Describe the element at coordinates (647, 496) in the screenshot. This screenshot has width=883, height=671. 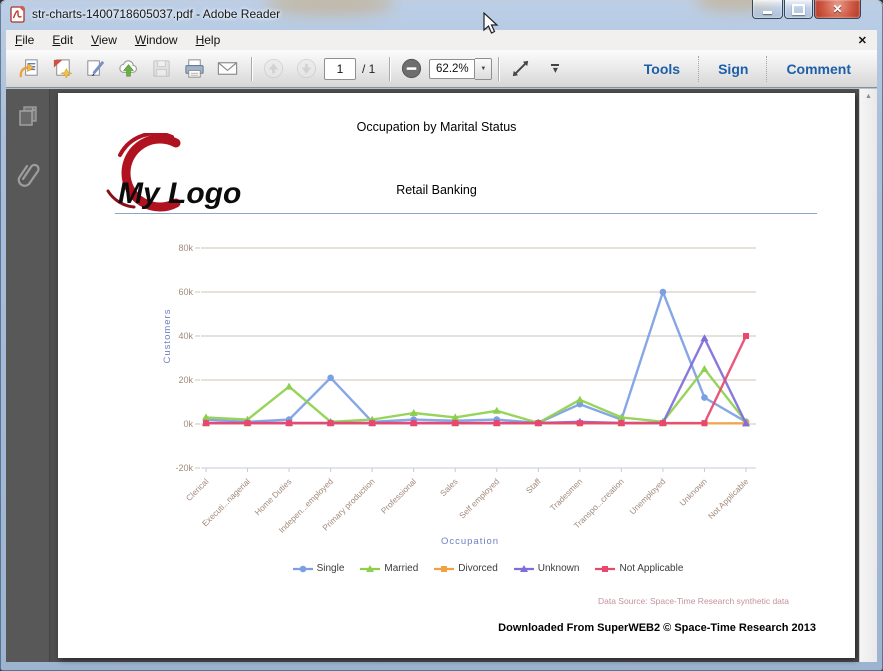
I see `svg-text: Unemployed` at that location.